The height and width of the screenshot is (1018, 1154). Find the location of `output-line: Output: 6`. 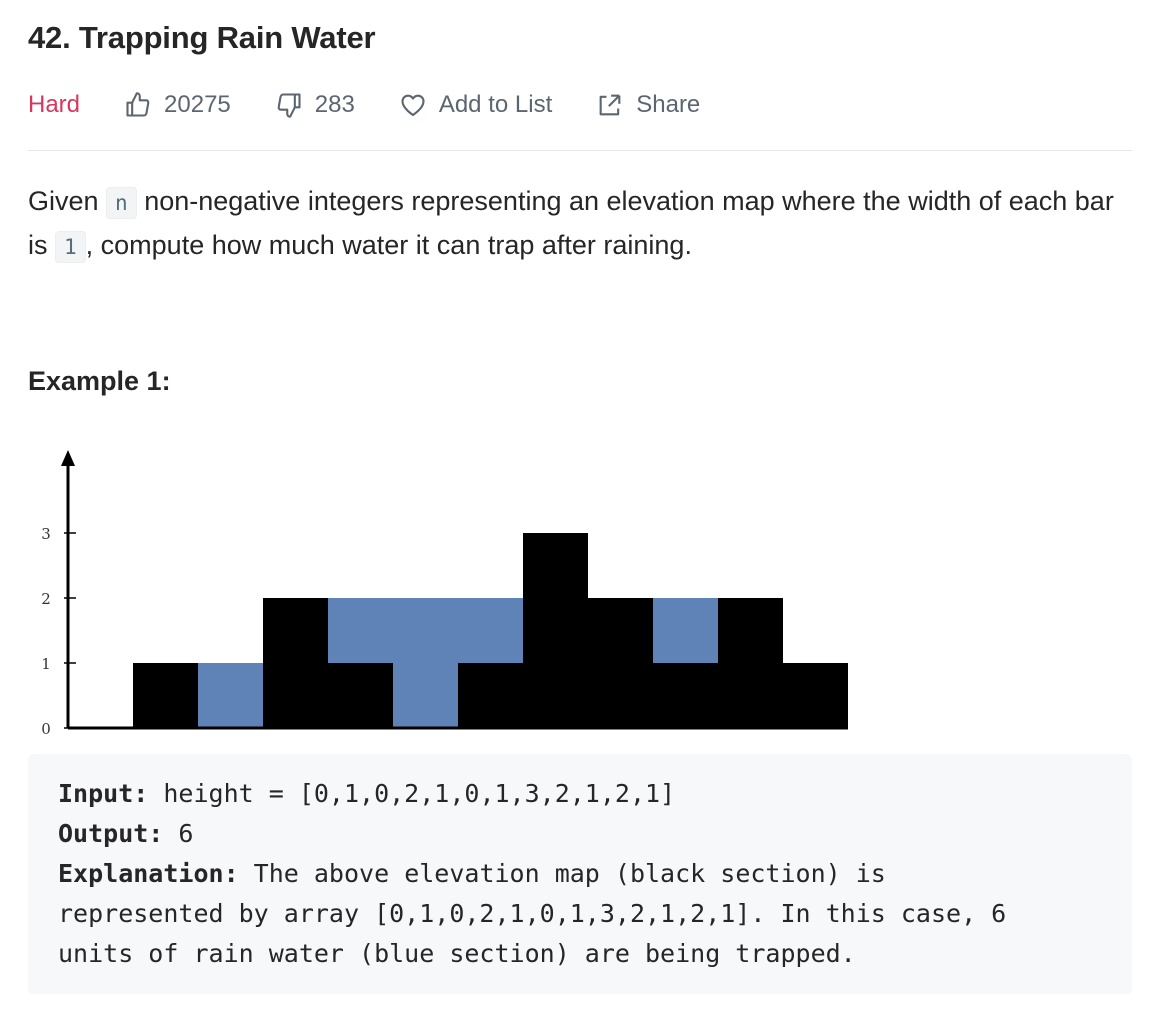

output-line: Output: 6 is located at coordinates (580, 834).